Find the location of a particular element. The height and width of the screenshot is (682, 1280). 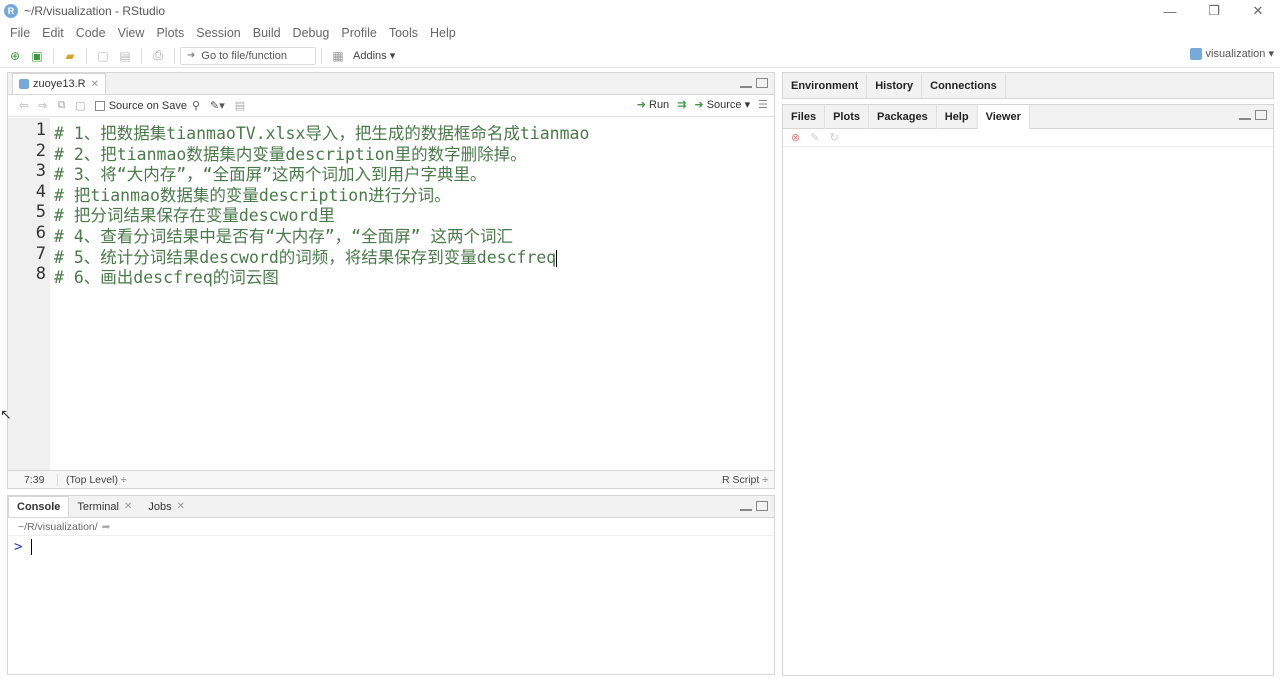

tab-files: Files is located at coordinates (804, 116).